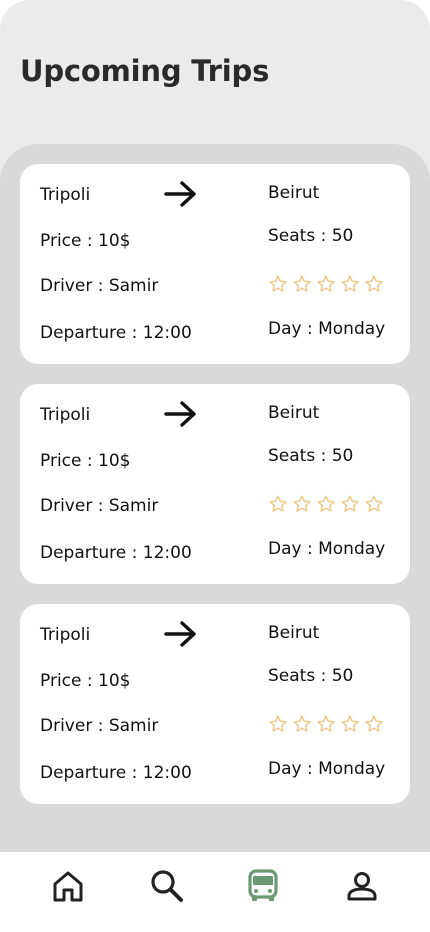 The image size is (430, 932). Describe the element at coordinates (145, 71) in the screenshot. I see `page-title: Upcoming Trips` at that location.